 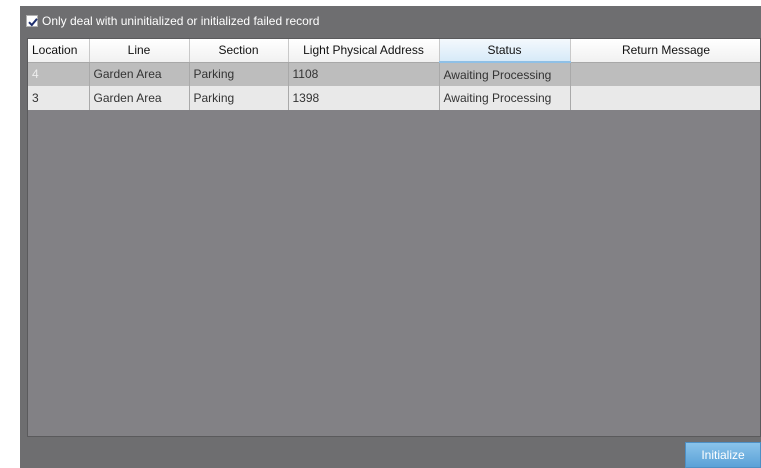 What do you see at coordinates (364, 74) in the screenshot?
I see `cell-light-physical-address: 1108` at bounding box center [364, 74].